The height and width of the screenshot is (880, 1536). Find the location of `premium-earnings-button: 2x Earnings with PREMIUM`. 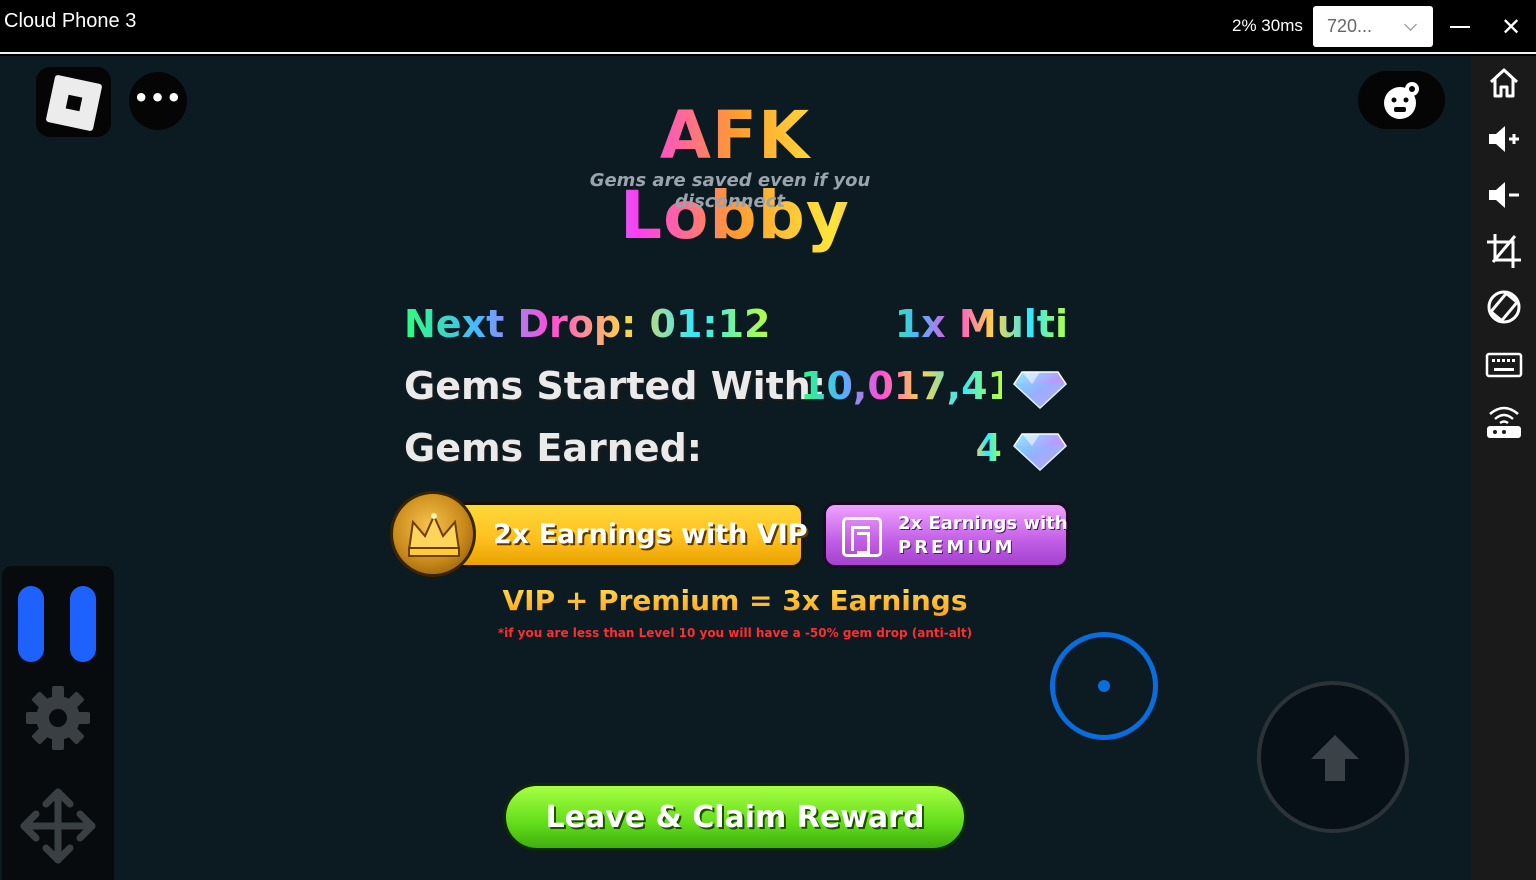

premium-earnings-button: 2x Earnings with PREMIUM is located at coordinates (946, 535).